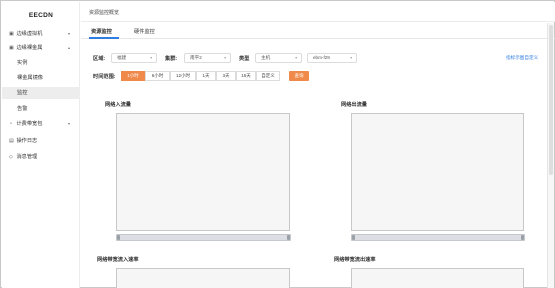  What do you see at coordinates (438, 237) in the screenshot?
I see `out-traffic-zoom-slider` at bounding box center [438, 237].